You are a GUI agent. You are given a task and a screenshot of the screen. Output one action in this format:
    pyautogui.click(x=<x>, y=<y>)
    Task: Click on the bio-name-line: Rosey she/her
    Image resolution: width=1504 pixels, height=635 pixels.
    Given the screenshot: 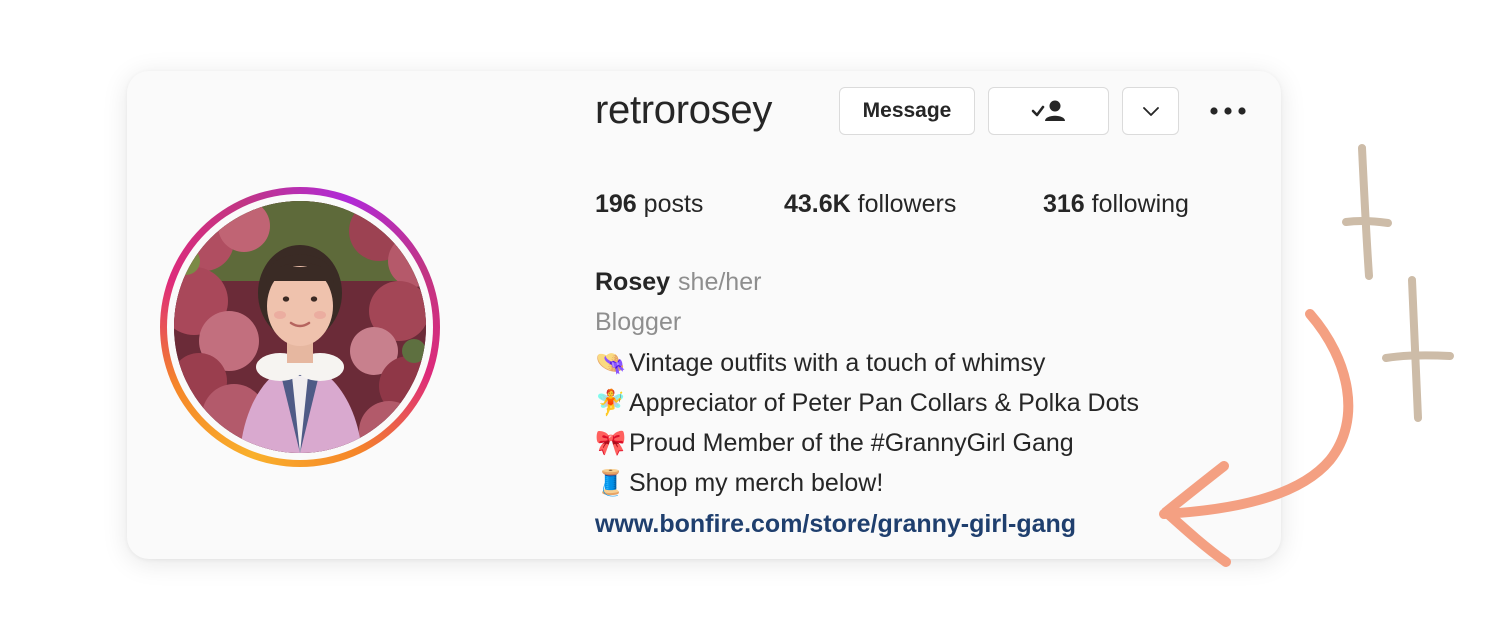 What is the action you would take?
    pyautogui.click(x=867, y=282)
    